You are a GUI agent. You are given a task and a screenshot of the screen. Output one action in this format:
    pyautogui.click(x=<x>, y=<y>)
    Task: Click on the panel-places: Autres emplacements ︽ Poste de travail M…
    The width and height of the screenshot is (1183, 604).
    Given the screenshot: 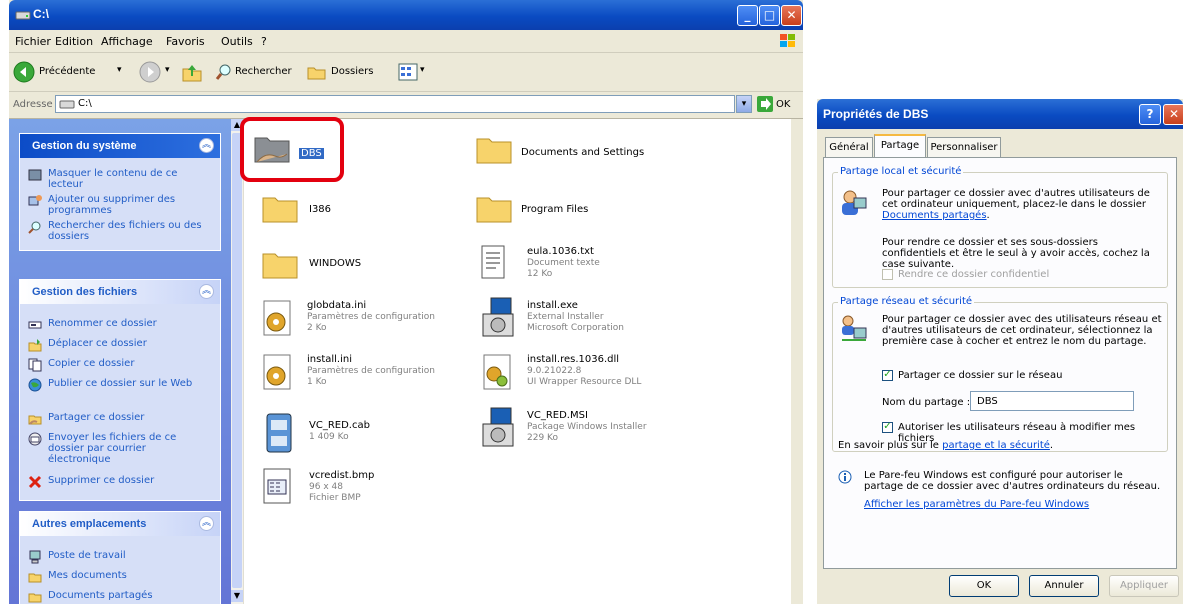 What is the action you would take?
    pyautogui.click(x=120, y=557)
    